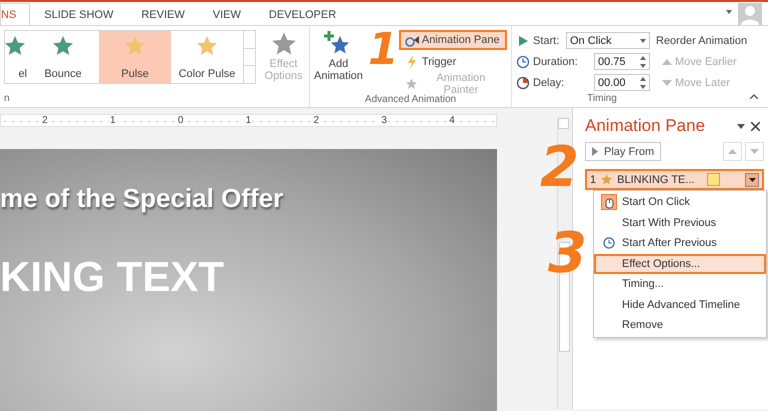 The height and width of the screenshot is (411, 768). What do you see at coordinates (680, 243) in the screenshot?
I see `menu-item: Start After Previous` at bounding box center [680, 243].